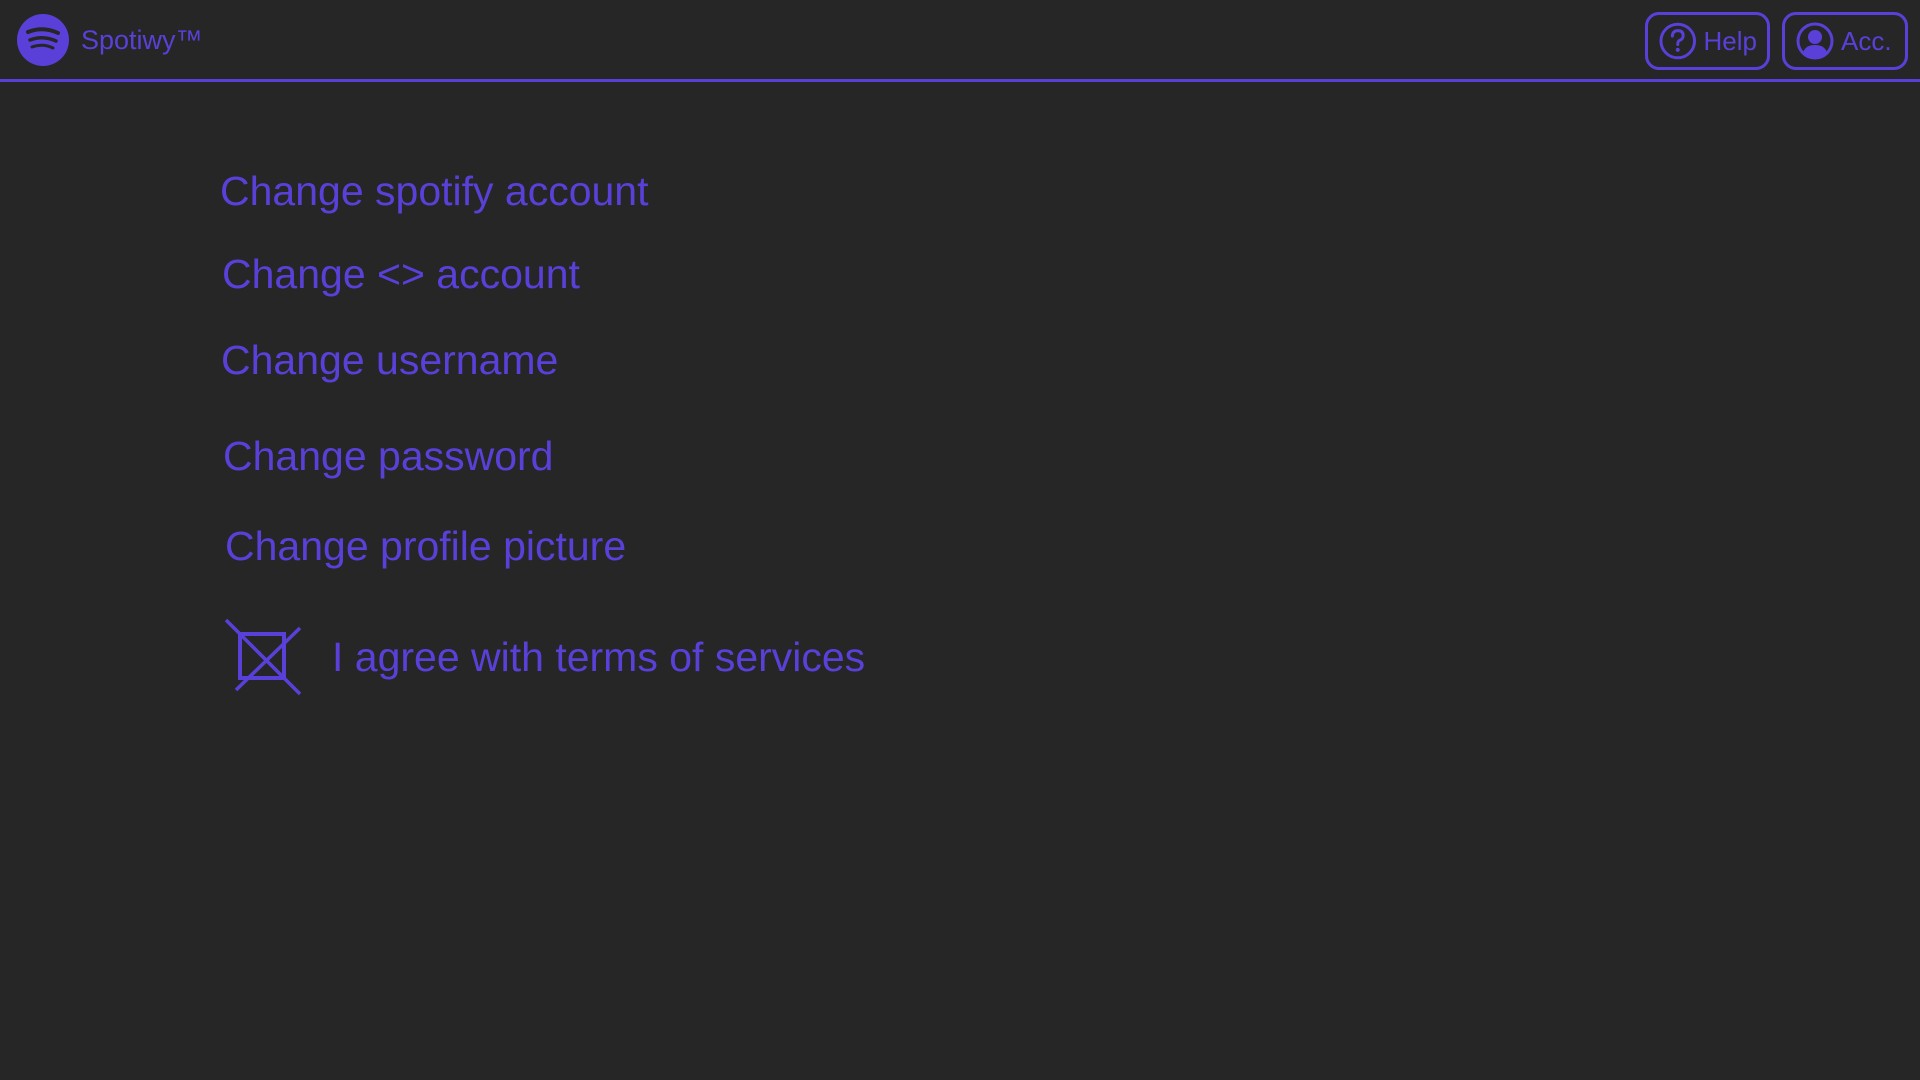 Image resolution: width=1920 pixels, height=1080 pixels. Describe the element at coordinates (401, 274) in the screenshot. I see `change-account-link: Change <> account` at that location.